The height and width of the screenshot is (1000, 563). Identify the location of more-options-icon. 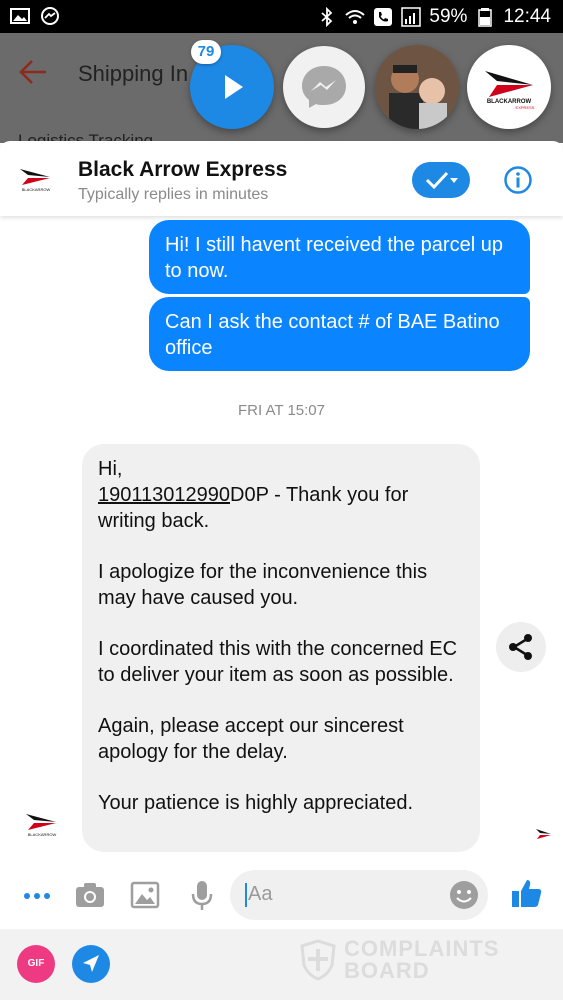
(37, 895).